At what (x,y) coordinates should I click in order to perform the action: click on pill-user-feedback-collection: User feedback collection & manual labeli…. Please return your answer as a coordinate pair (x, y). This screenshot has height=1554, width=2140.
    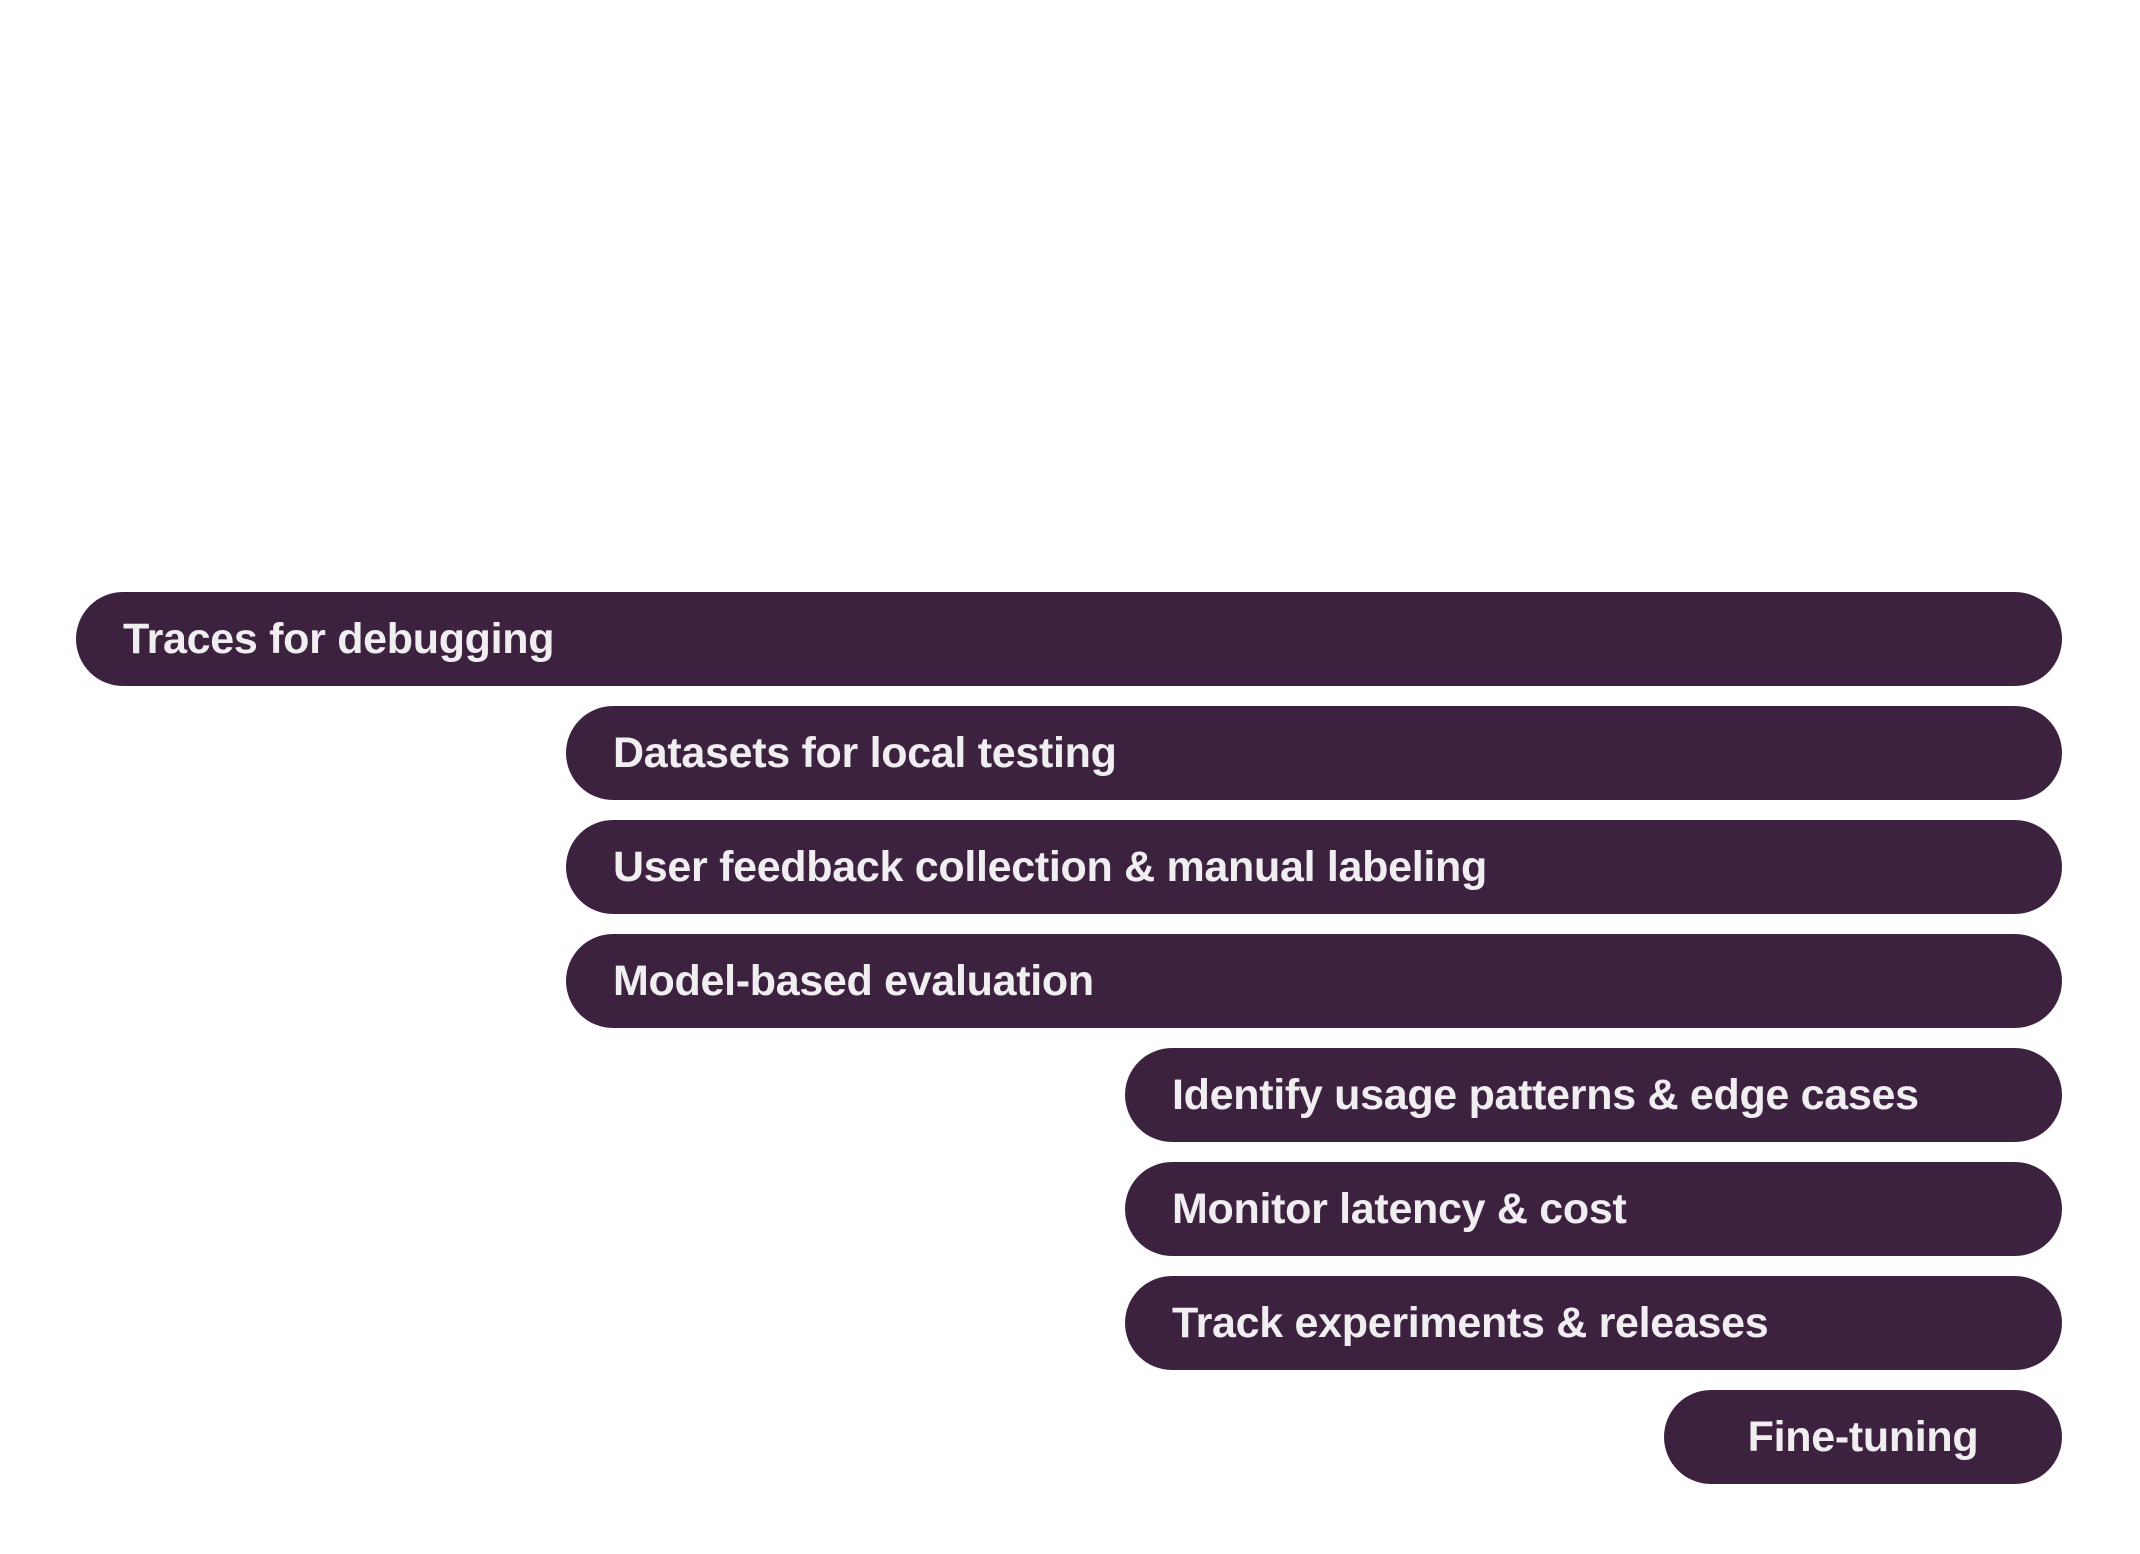
    Looking at the image, I should click on (1314, 867).